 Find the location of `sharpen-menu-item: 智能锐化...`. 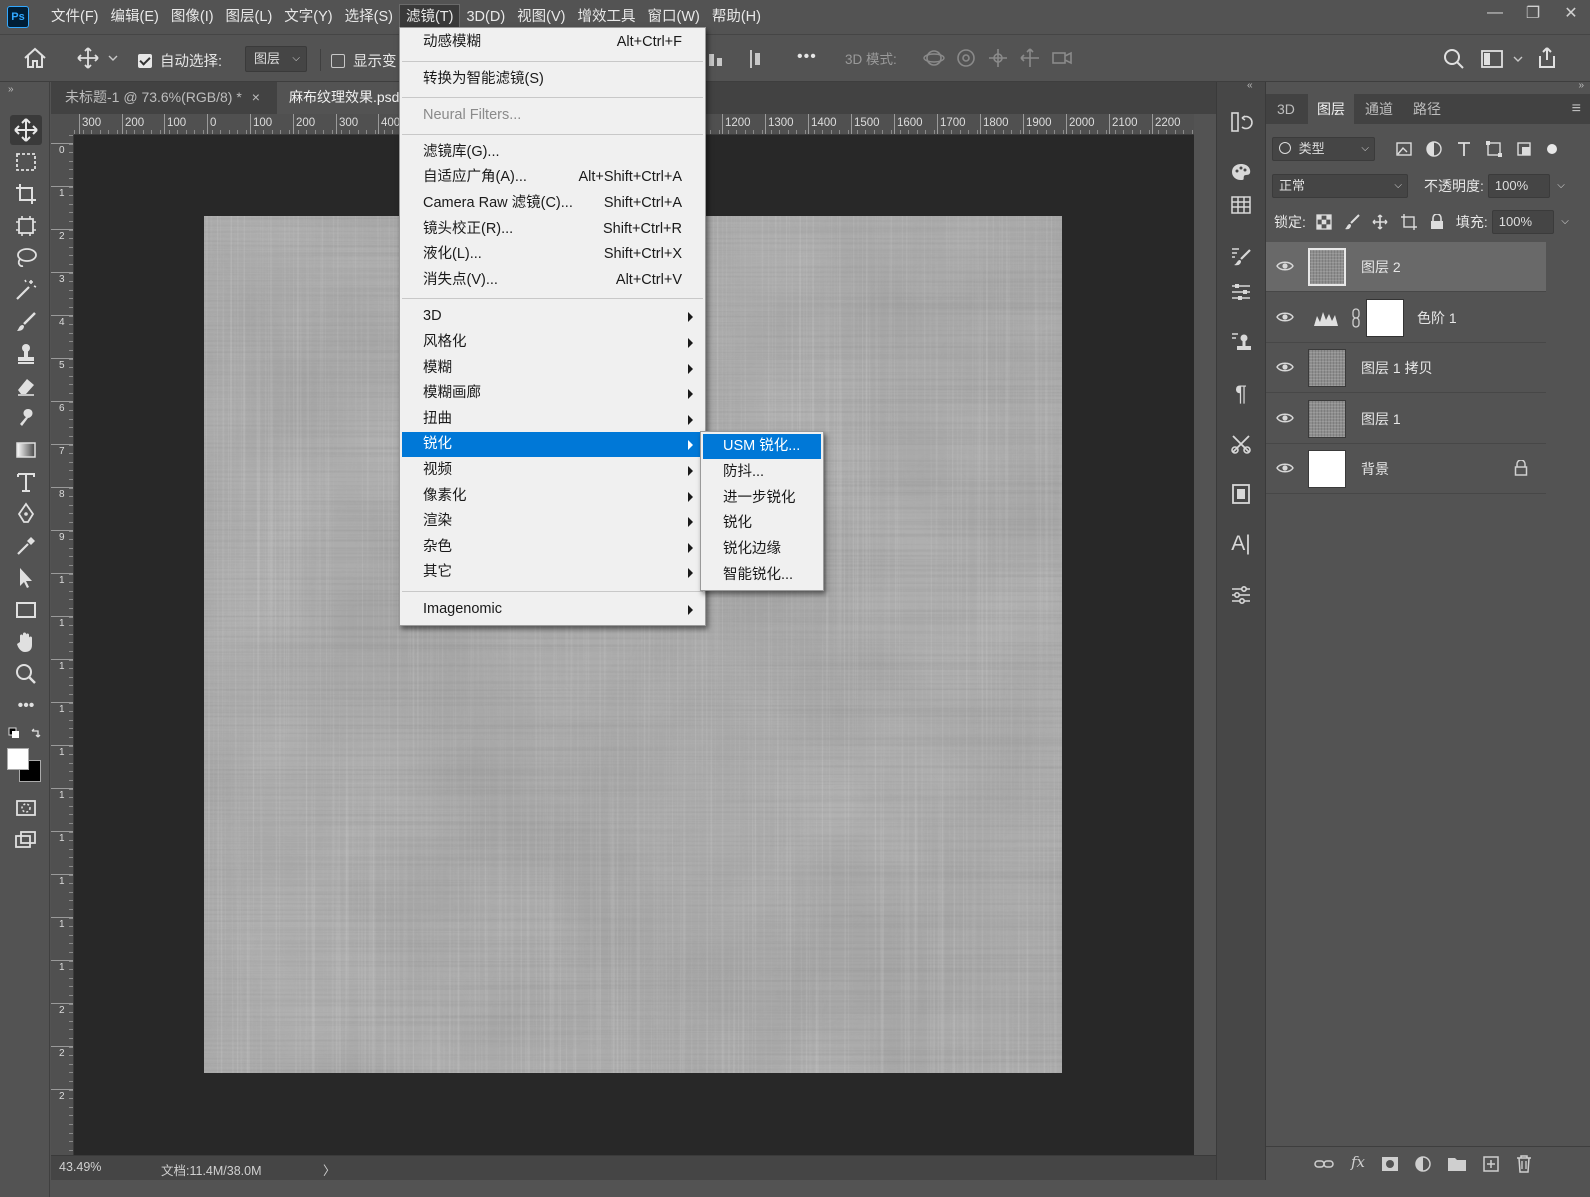

sharpen-menu-item: 智能锐化... is located at coordinates (762, 575).